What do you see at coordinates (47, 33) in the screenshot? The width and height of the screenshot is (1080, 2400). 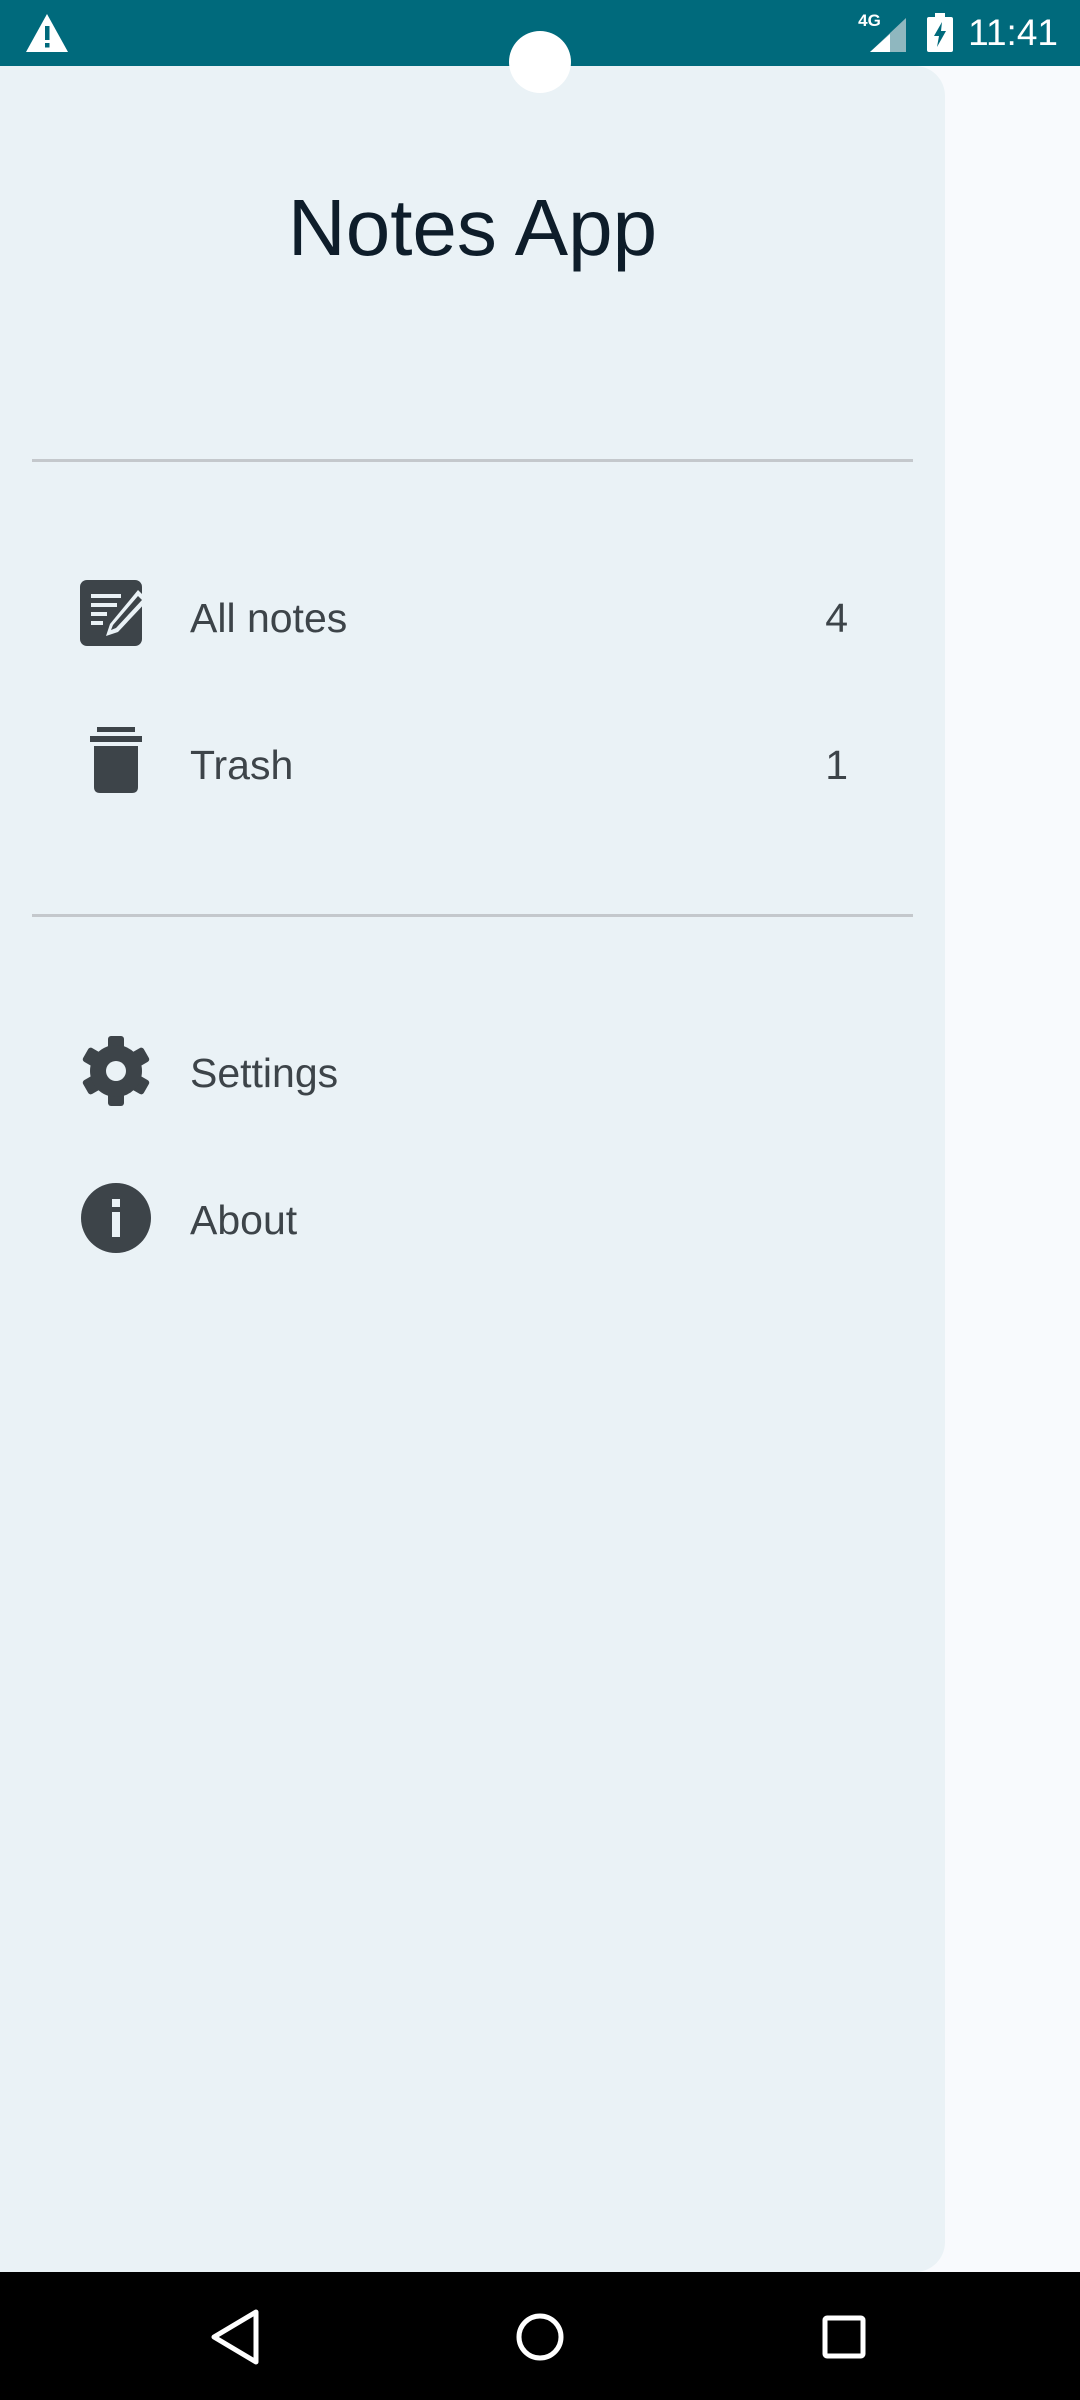 I see `warning-icon` at bounding box center [47, 33].